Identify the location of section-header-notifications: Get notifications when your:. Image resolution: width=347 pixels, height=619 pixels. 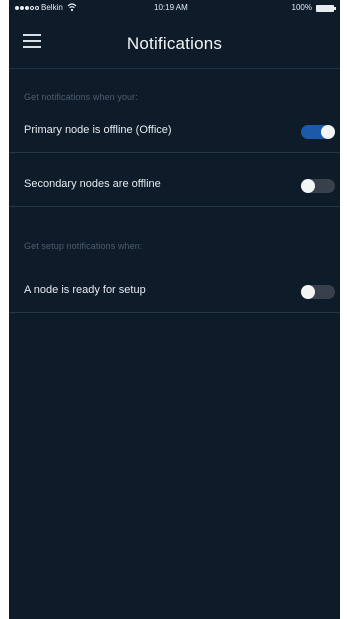
(81, 97).